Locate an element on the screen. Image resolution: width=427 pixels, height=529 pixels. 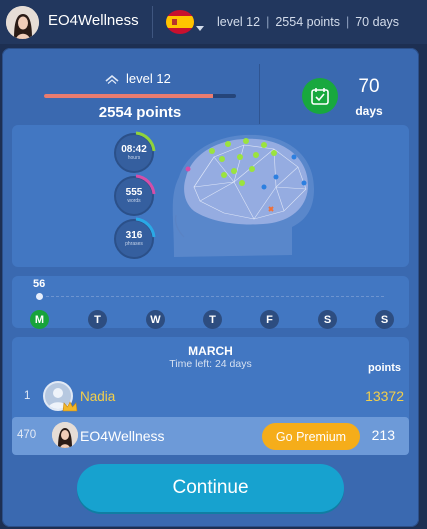
day-monday: M is located at coordinates (39, 319).